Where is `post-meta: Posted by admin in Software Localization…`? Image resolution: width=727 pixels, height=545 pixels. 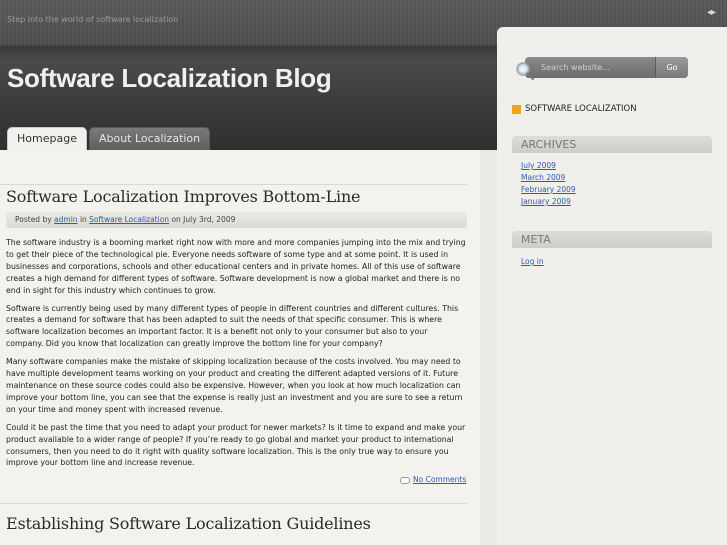 post-meta: Posted by admin in Software Localization… is located at coordinates (236, 220).